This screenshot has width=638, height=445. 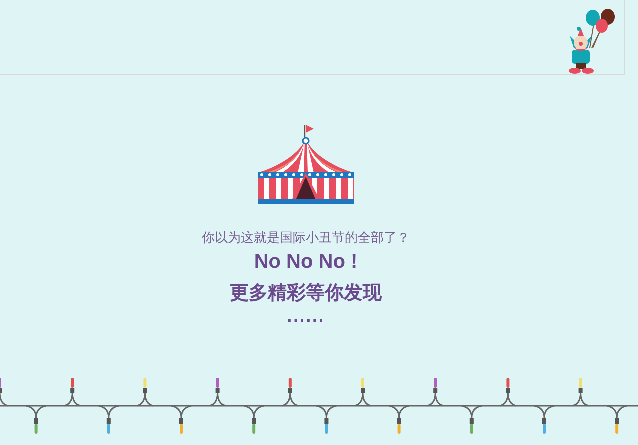 I want to click on answer-text: No No No !, so click(x=306, y=262).